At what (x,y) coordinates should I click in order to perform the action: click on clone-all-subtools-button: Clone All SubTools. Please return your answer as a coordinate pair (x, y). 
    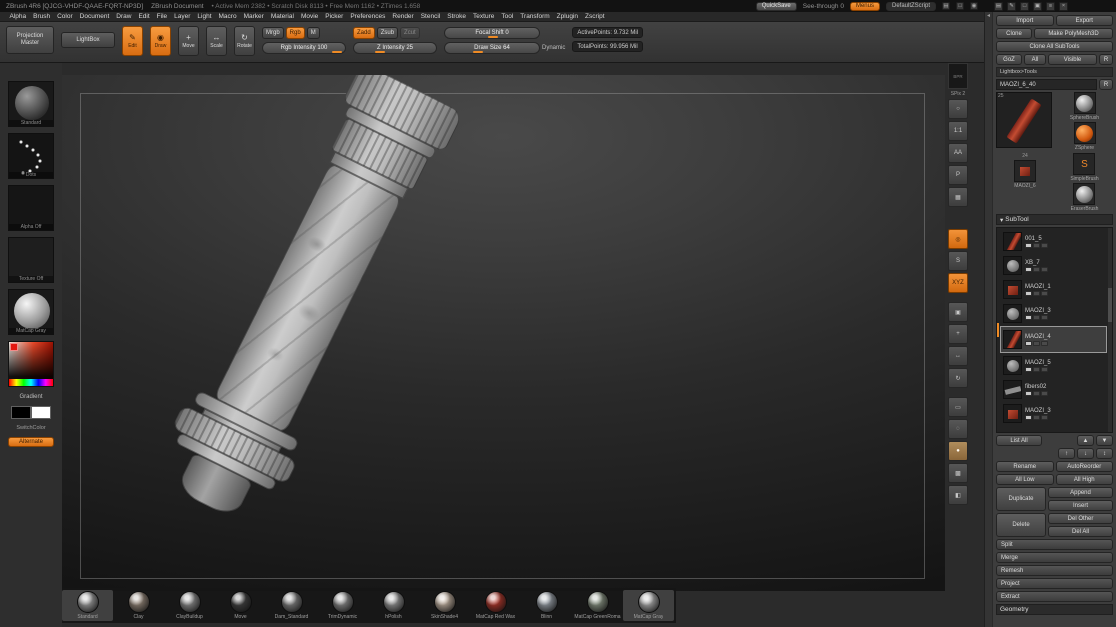
    Looking at the image, I should click on (1054, 46).